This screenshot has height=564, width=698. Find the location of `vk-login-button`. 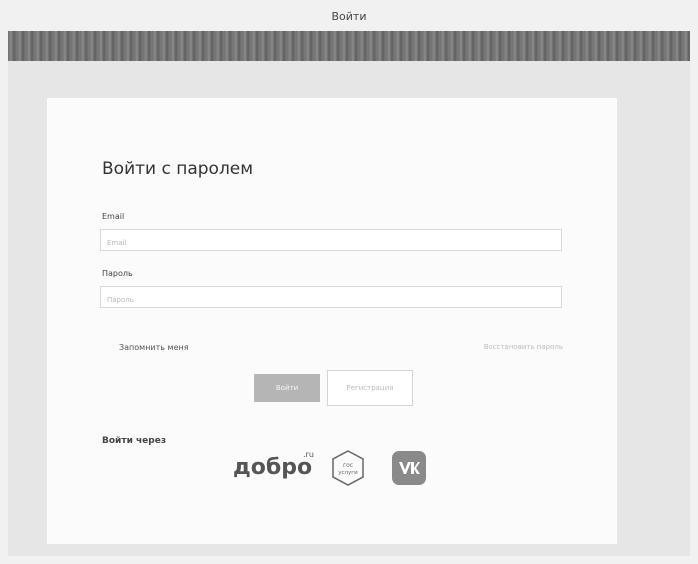

vk-login-button is located at coordinates (409, 468).